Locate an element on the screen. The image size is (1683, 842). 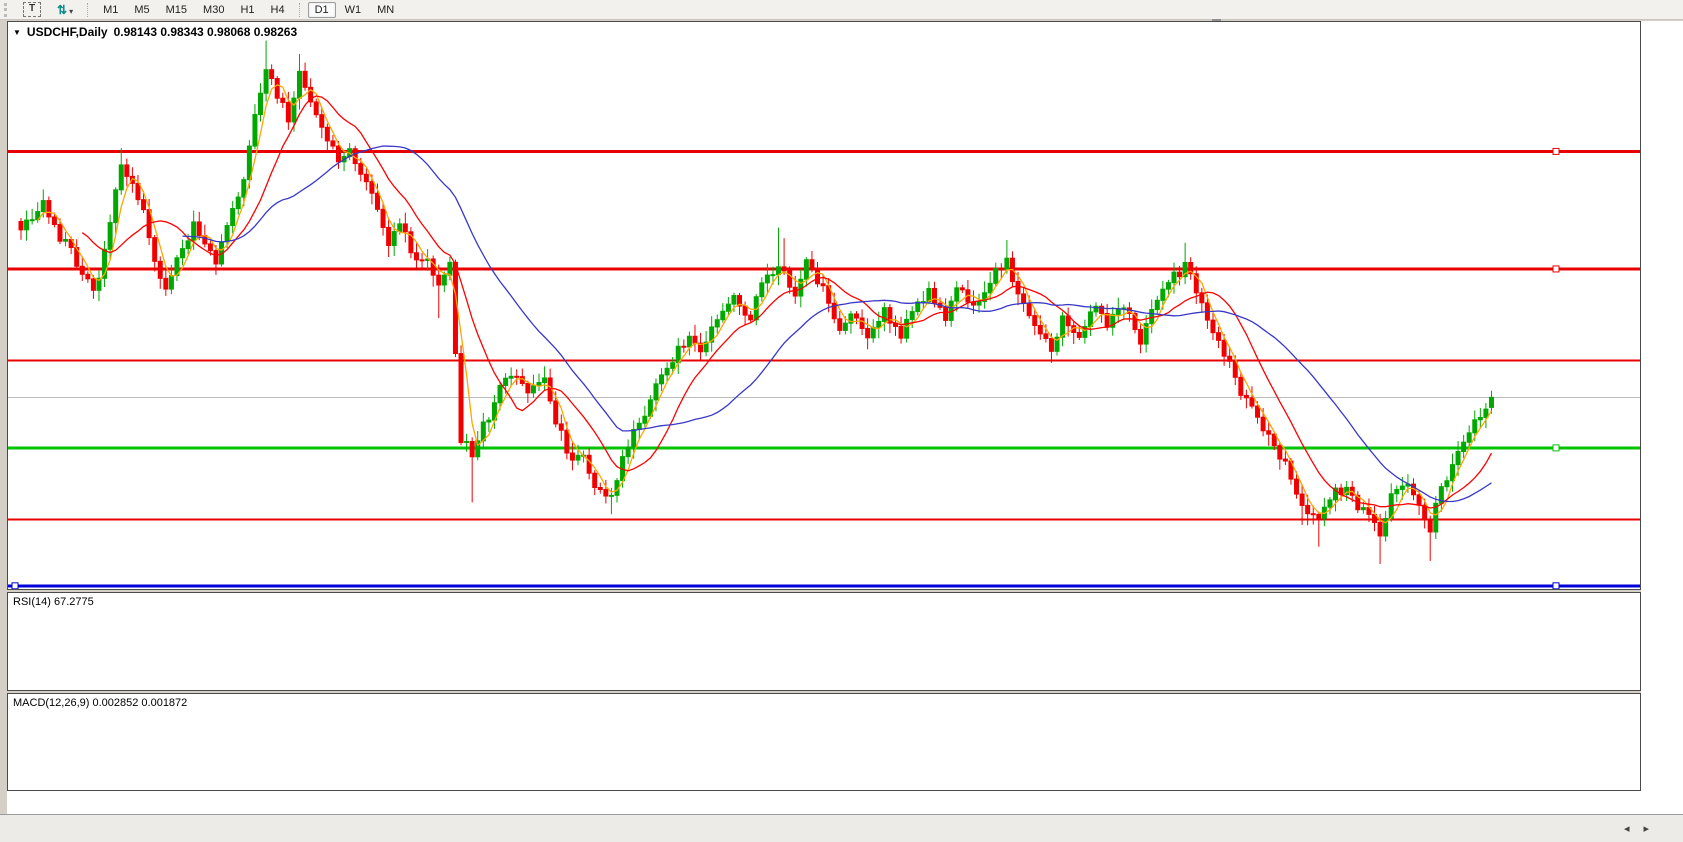
chart-symbol: USDCHF,Daily is located at coordinates (67, 32).